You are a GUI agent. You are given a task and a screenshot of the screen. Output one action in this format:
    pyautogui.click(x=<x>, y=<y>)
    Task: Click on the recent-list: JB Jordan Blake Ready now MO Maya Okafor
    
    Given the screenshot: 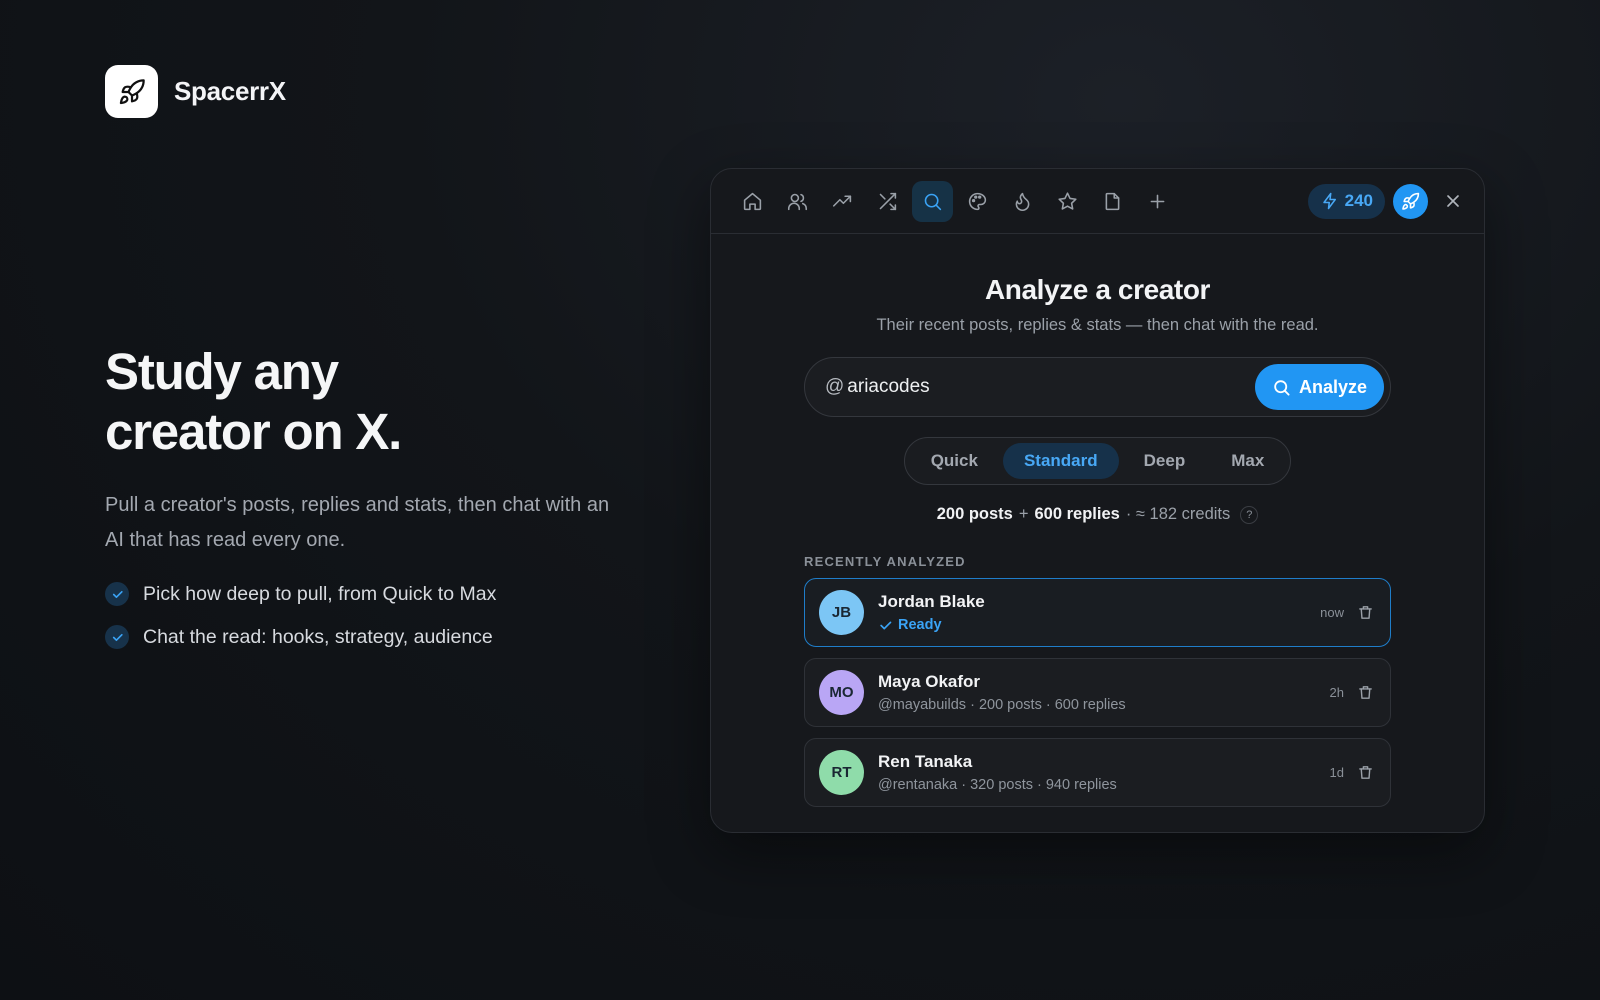 What is the action you would take?
    pyautogui.click(x=1097, y=692)
    